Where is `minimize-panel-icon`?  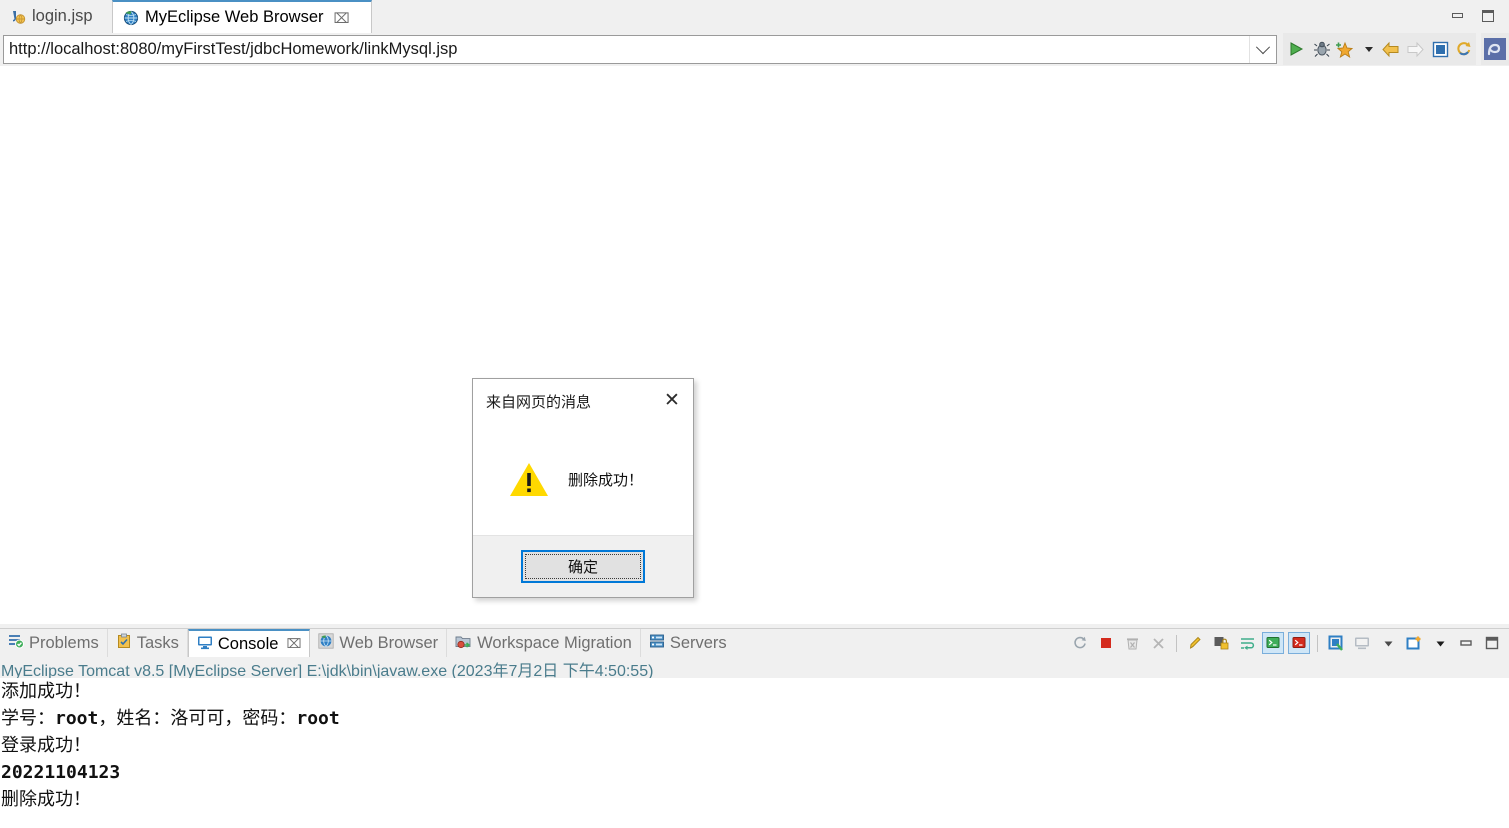 minimize-panel-icon is located at coordinates (1466, 643).